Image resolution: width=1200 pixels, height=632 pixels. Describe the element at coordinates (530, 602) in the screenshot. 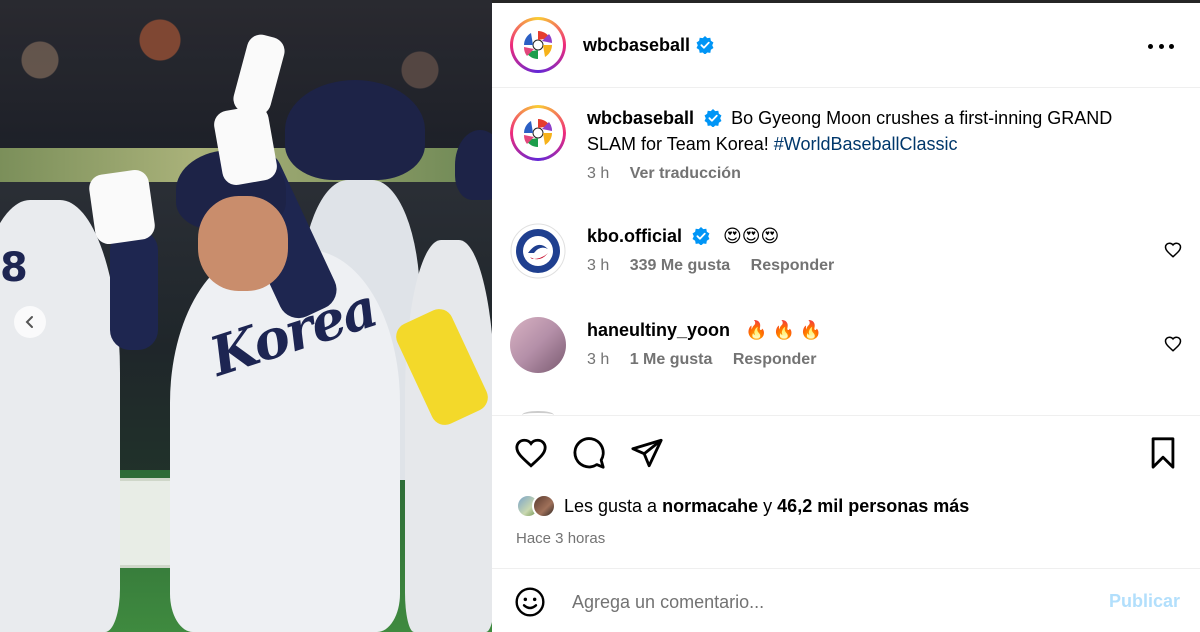

I see `smiley-icon` at that location.